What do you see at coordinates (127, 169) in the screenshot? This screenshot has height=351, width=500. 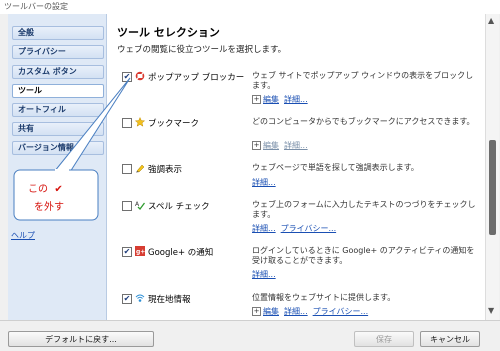 I see `highlight-checkbox` at bounding box center [127, 169].